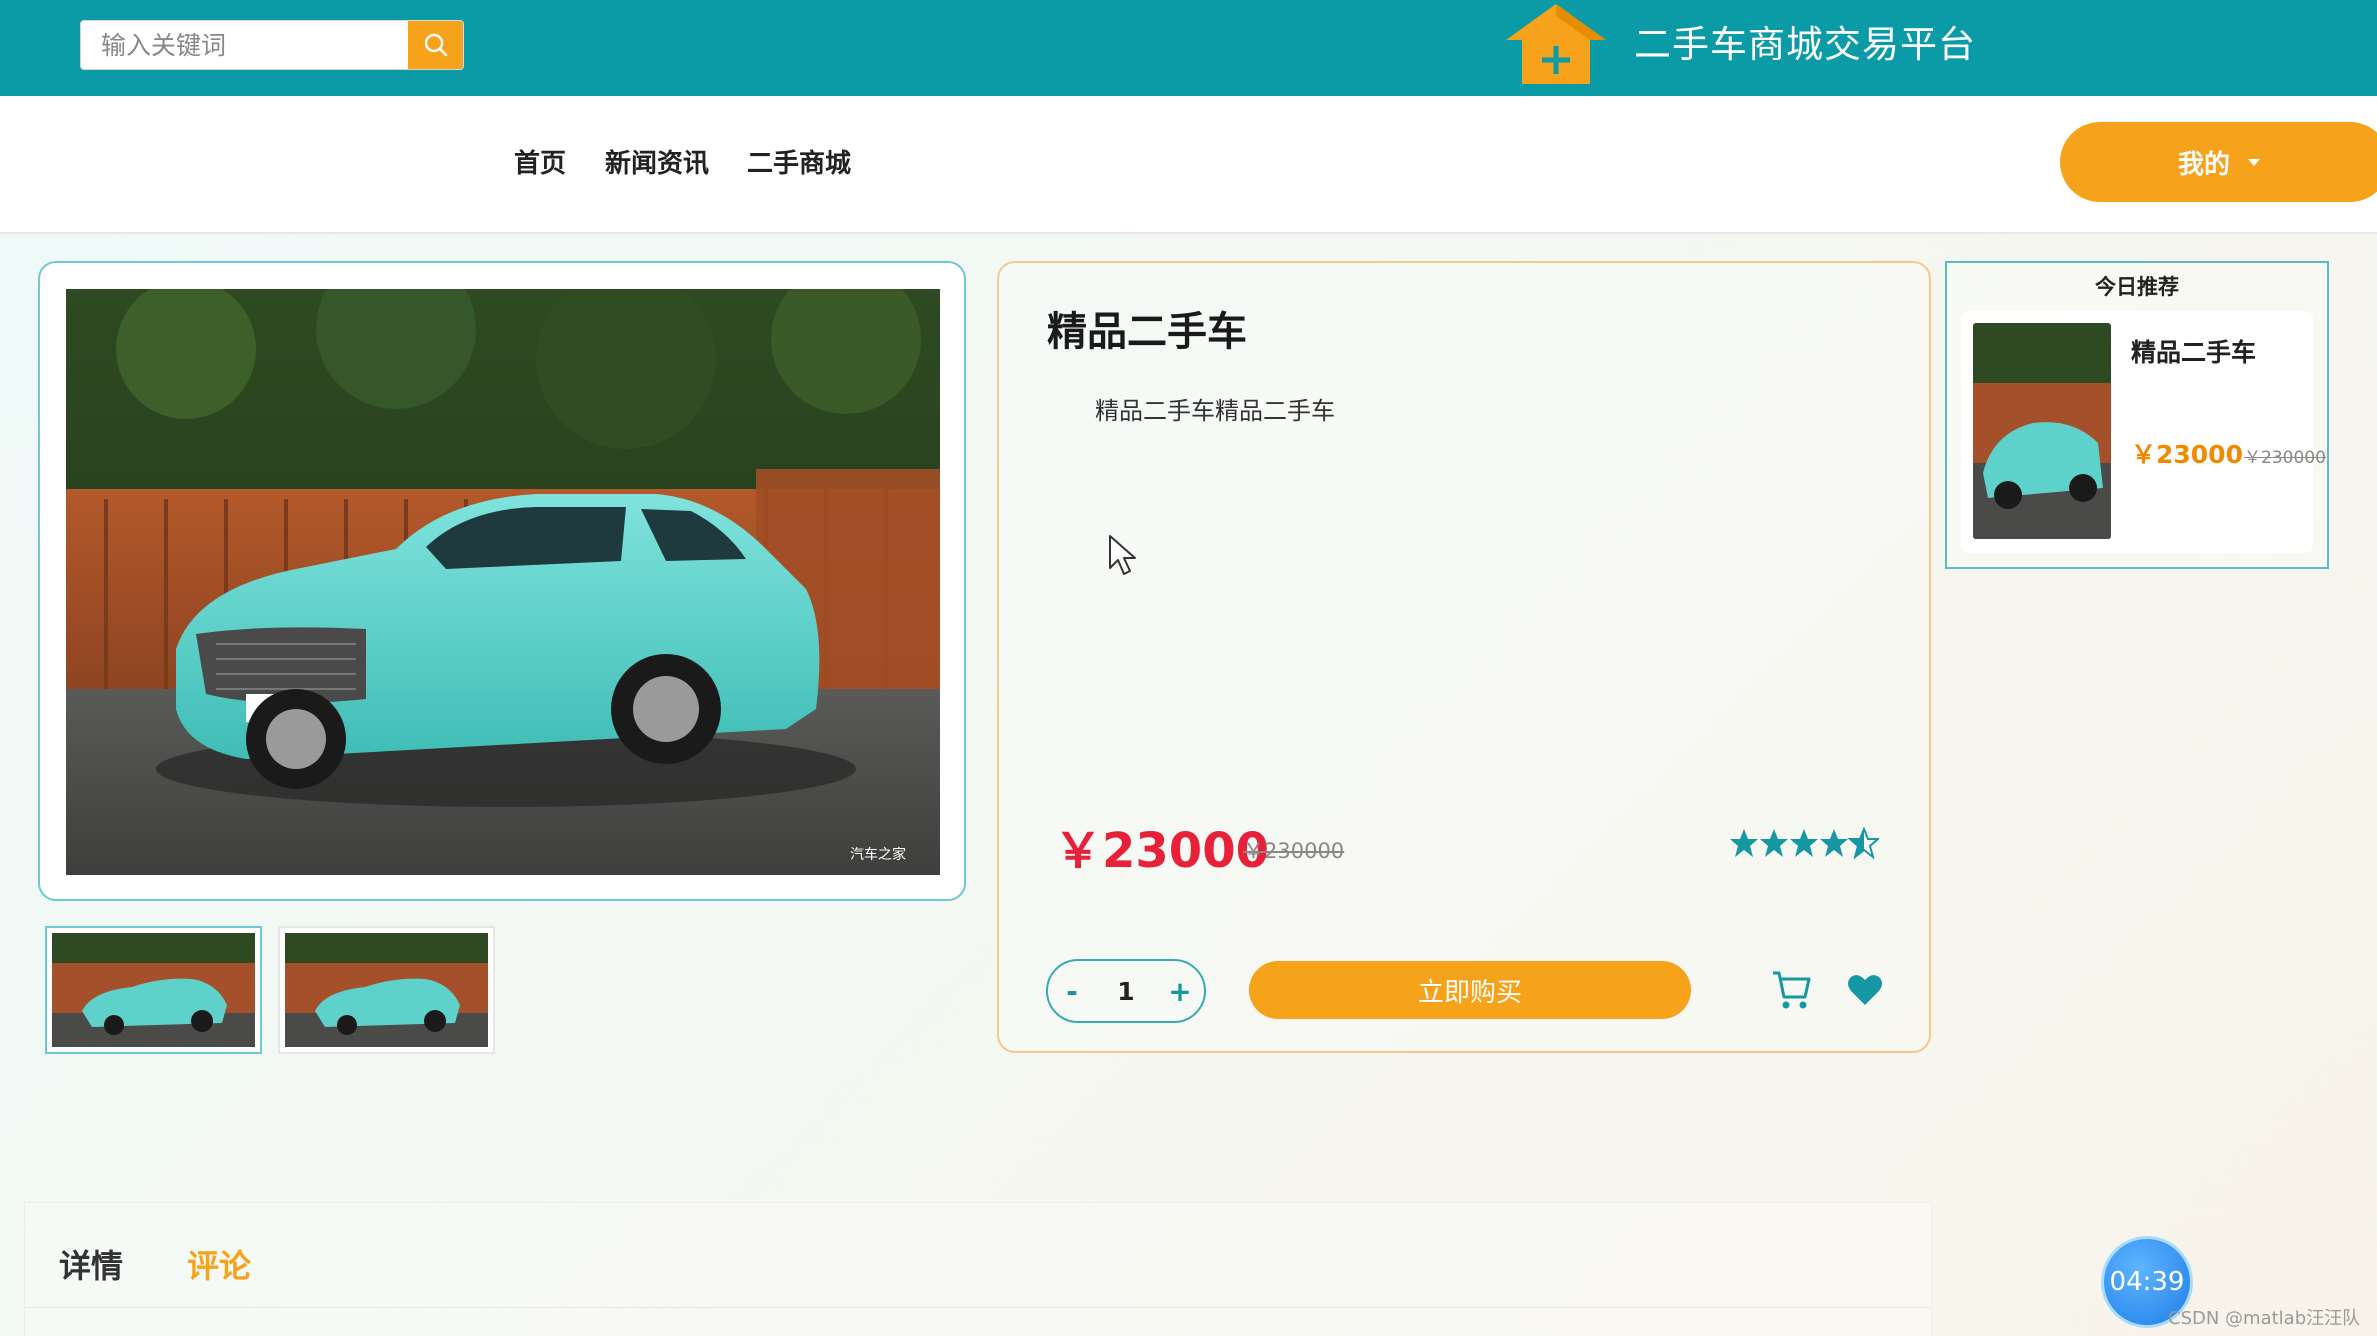 This screenshot has height=1336, width=2377. What do you see at coordinates (1180, 991) in the screenshot?
I see `quantity-increase-button: +` at bounding box center [1180, 991].